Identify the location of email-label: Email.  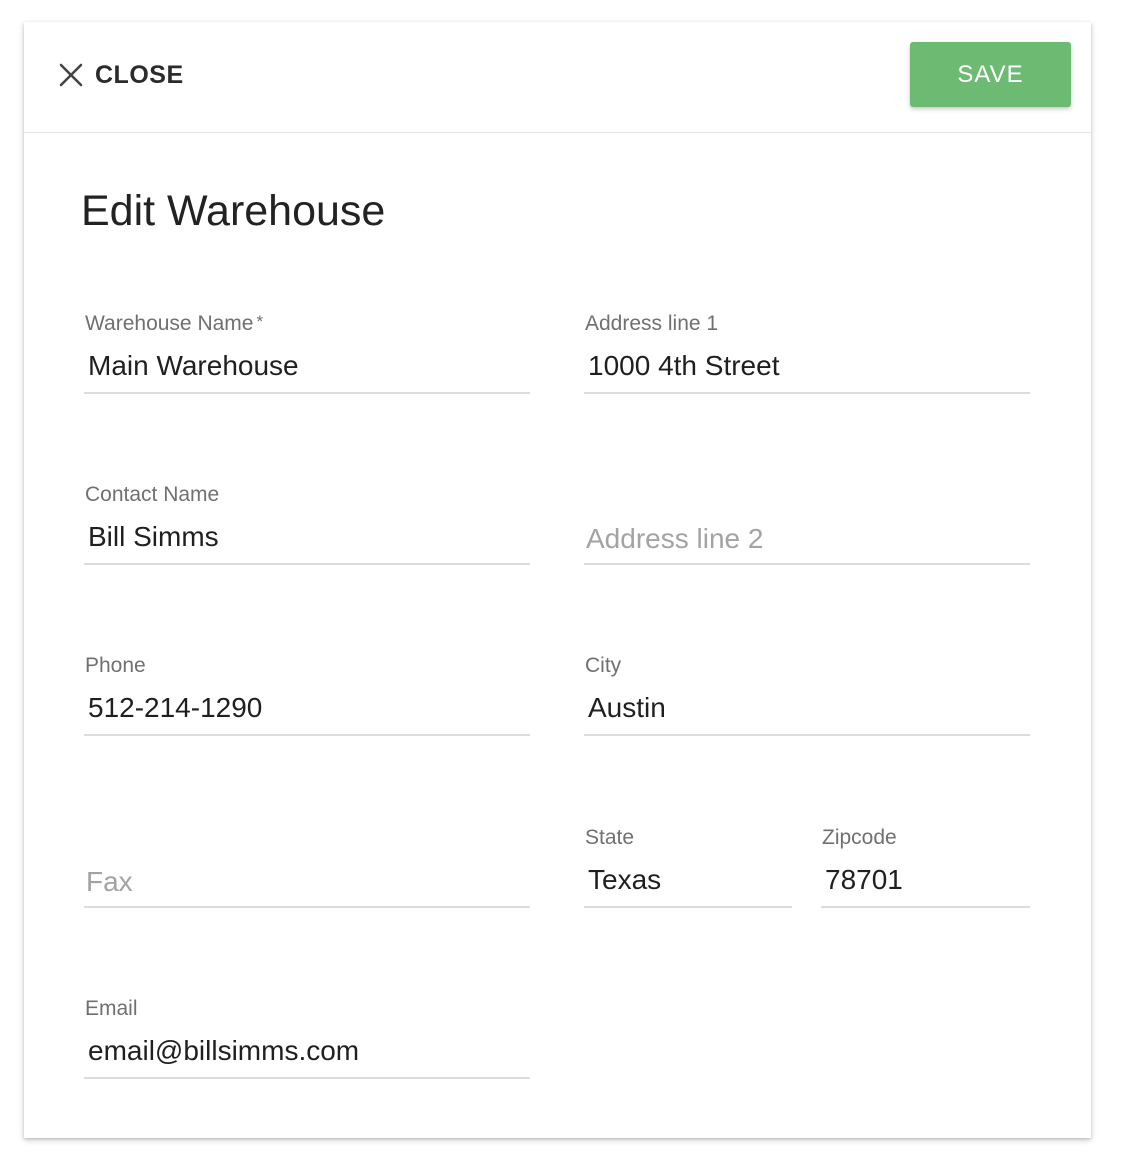
(111, 1008).